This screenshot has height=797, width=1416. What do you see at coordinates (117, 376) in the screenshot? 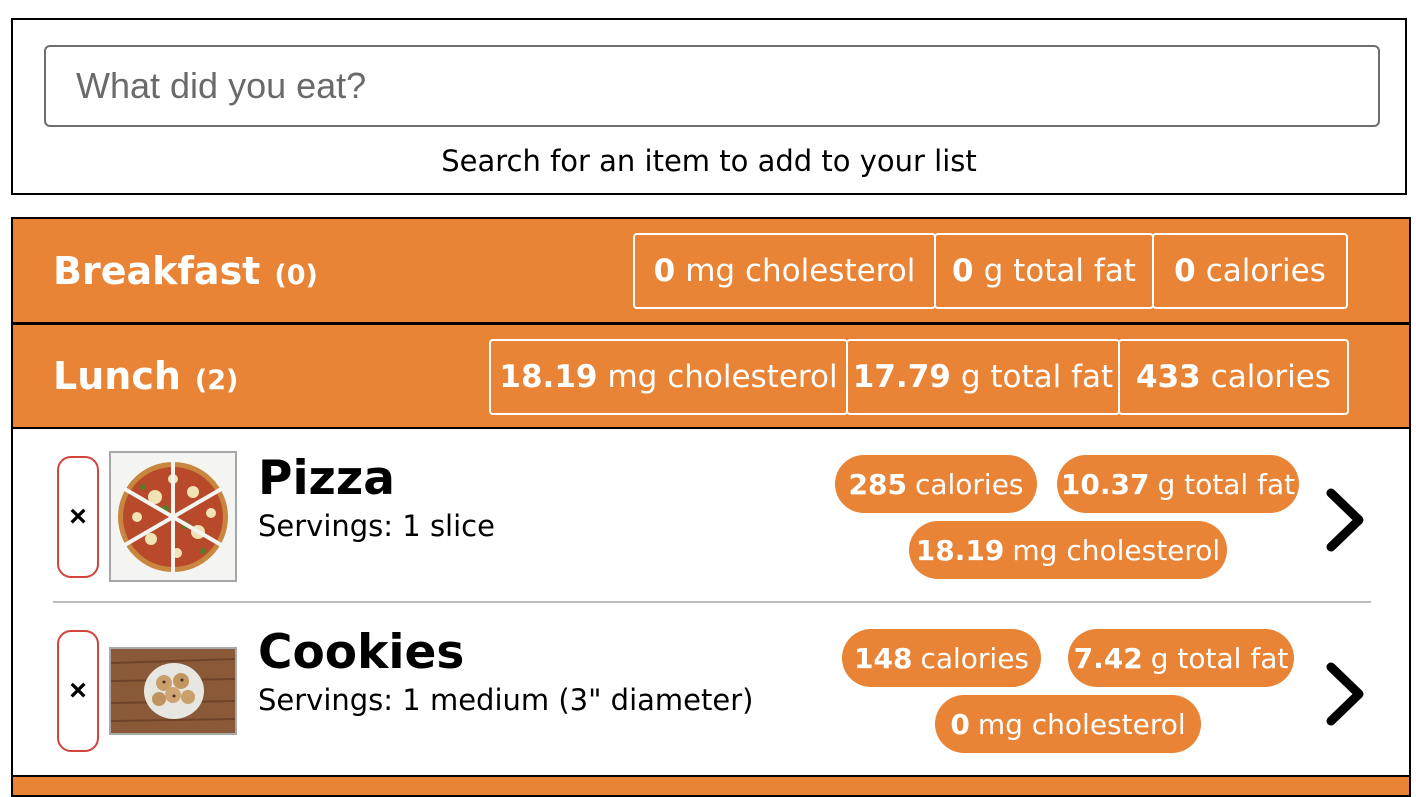
I see `meal-name: Lunch` at bounding box center [117, 376].